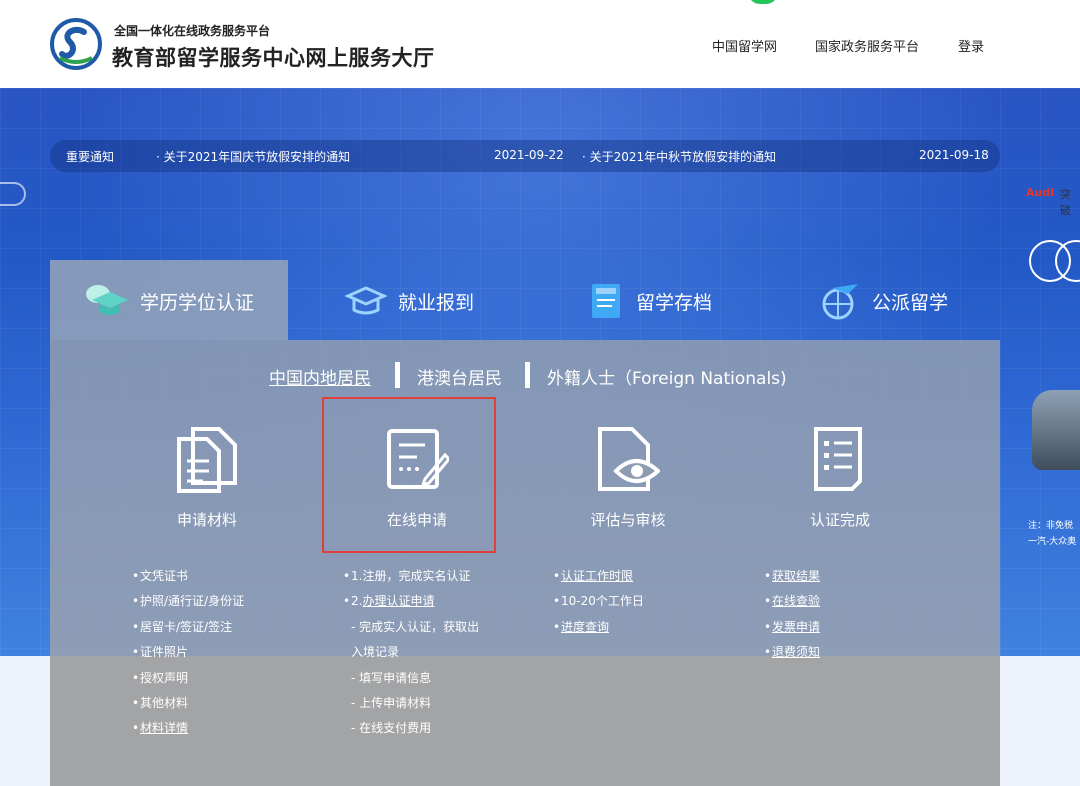 Image resolution: width=1080 pixels, height=786 pixels. What do you see at coordinates (197, 303) in the screenshot?
I see `tab-label: 学历学位认证` at bounding box center [197, 303].